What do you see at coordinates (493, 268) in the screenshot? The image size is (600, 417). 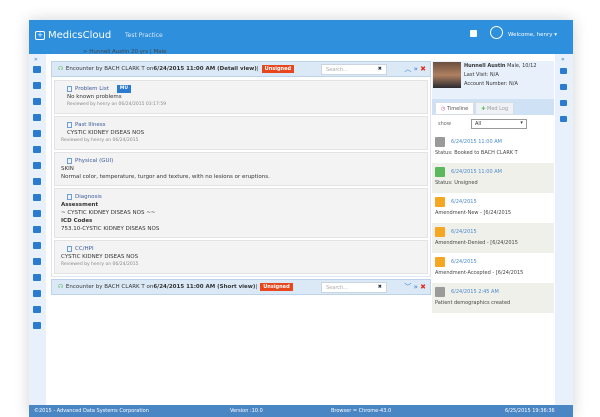 I see `timeline-item: 6/24/2015 Amendment-Accepted - [6/24/2015` at bounding box center [493, 268].